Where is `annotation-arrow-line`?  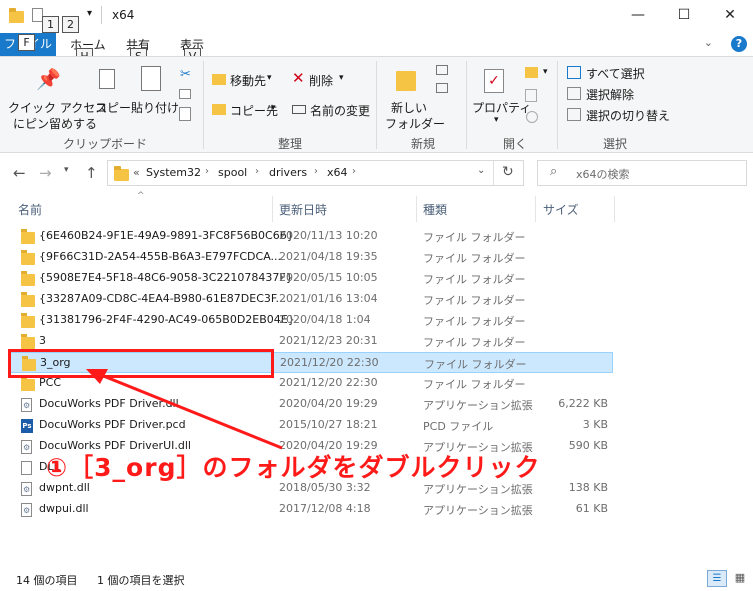
annotation-arrow-line is located at coordinates (189, 410).